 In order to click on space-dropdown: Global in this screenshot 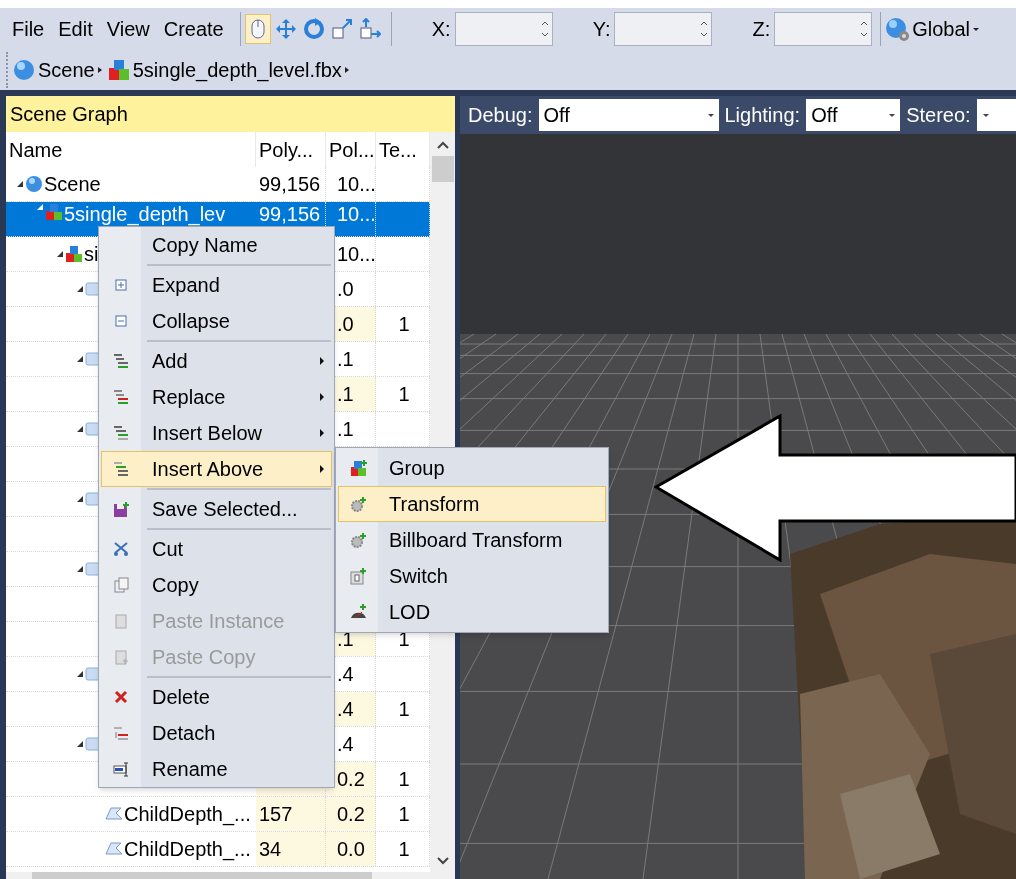, I will do `click(932, 29)`.